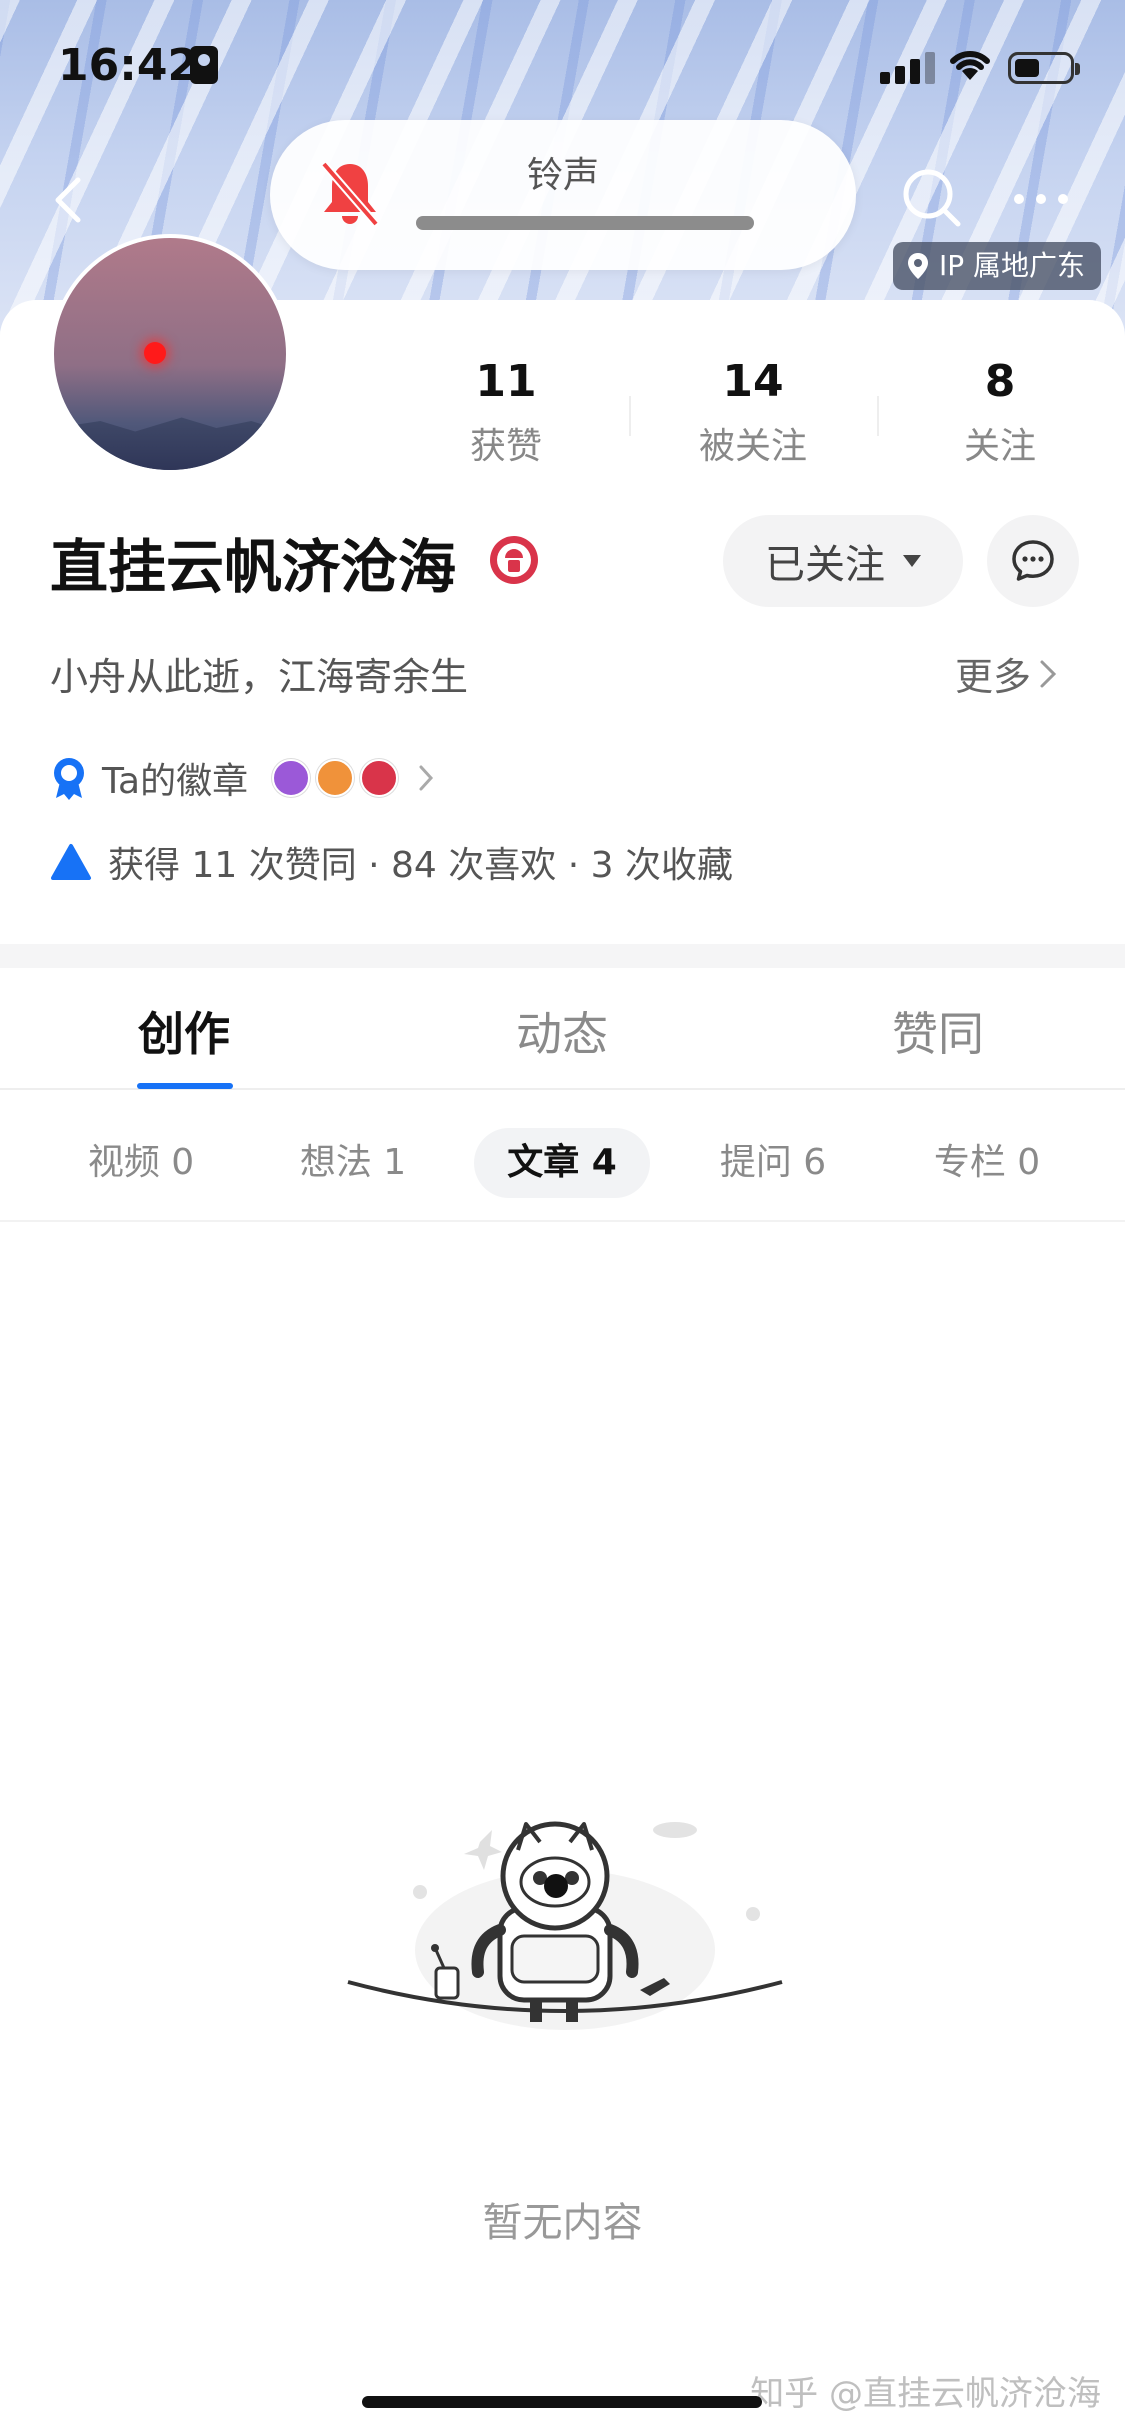 Image resolution: width=1125 pixels, height=2436 pixels. What do you see at coordinates (993, 677) in the screenshot?
I see `more-link-label: 更多` at bounding box center [993, 677].